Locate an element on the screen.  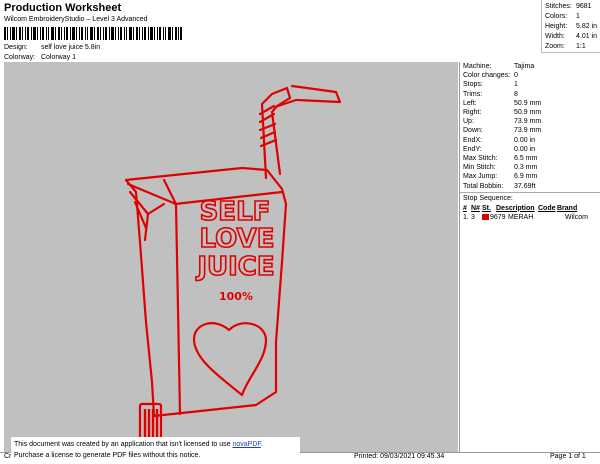
printed-date: Printed: 09/03/2021 09:45.34 is located at coordinates (399, 456).